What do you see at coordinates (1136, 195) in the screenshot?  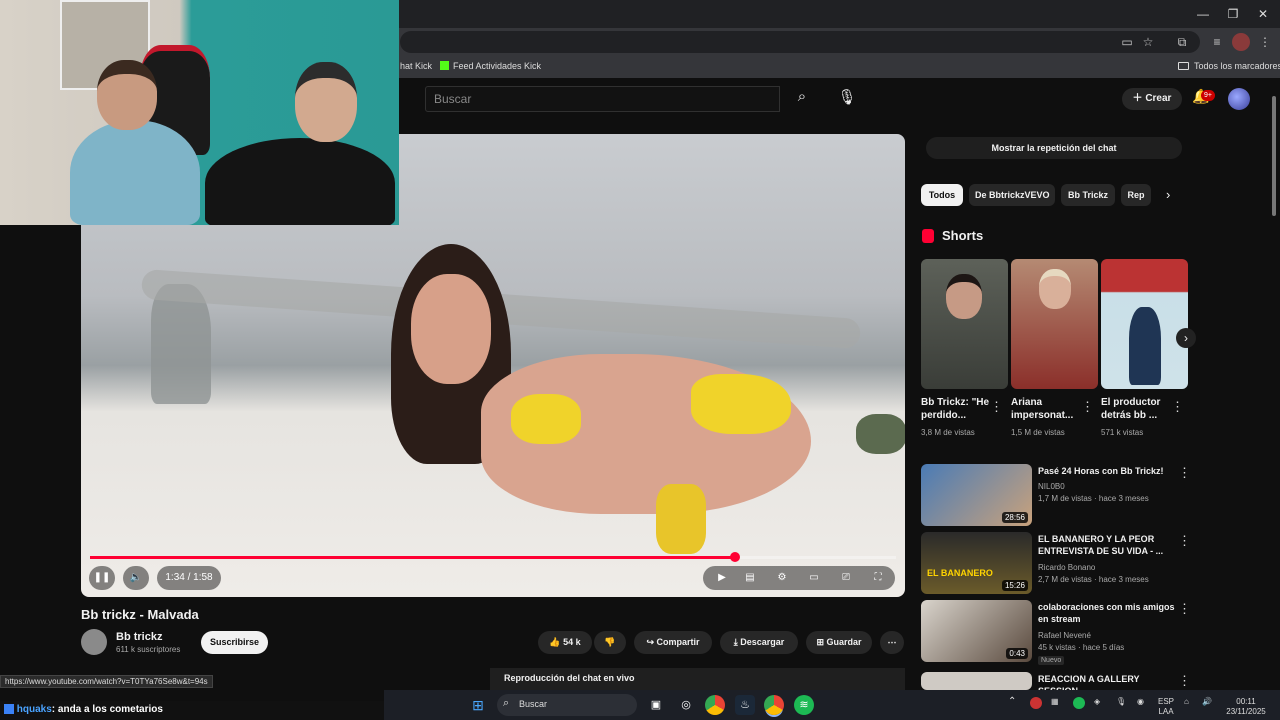 I see `chip-rep: Rep` at bounding box center [1136, 195].